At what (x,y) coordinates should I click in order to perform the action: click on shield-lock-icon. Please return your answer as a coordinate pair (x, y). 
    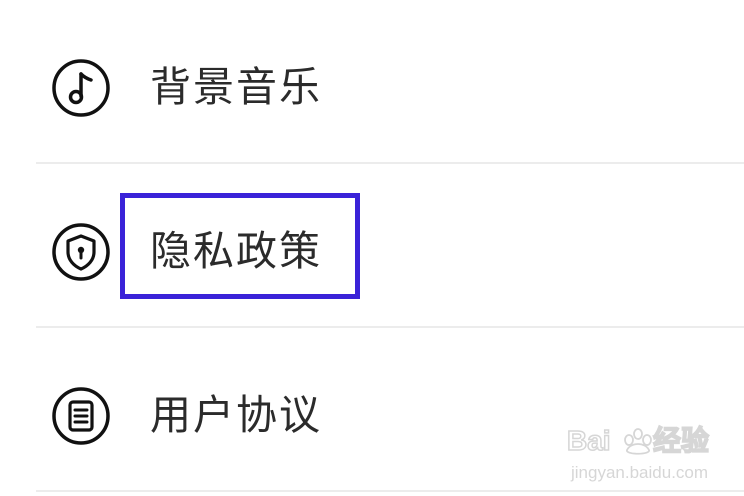
    Looking at the image, I should click on (81, 252).